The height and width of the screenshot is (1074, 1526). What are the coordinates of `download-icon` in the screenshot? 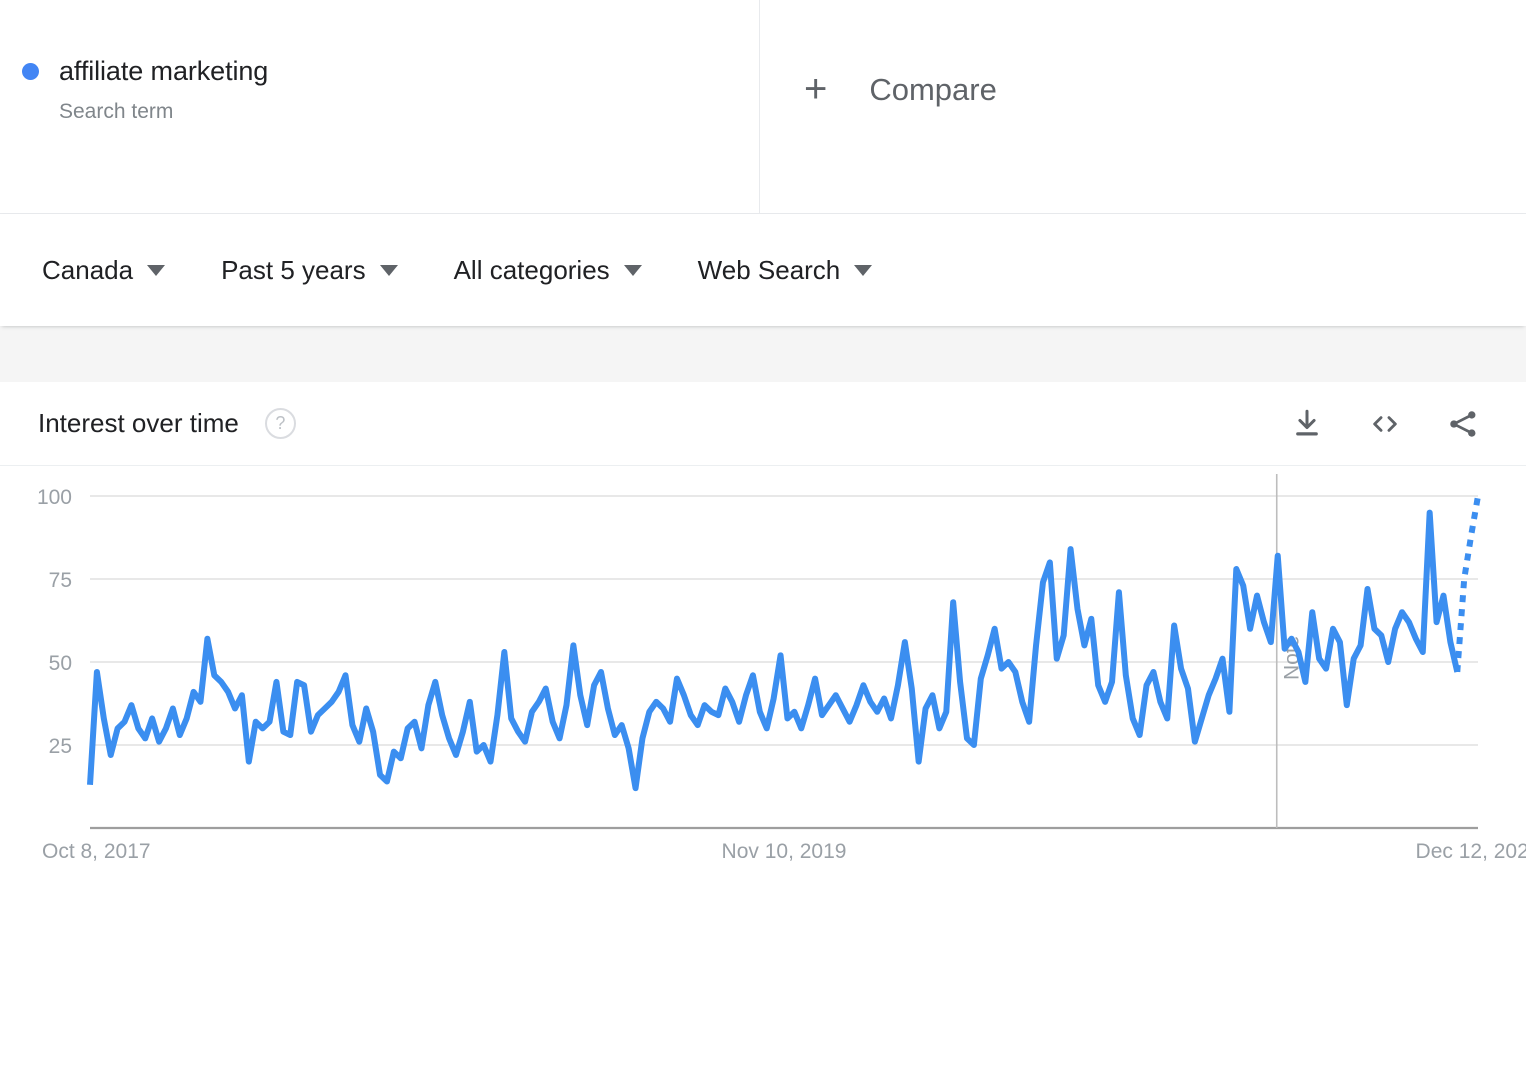 It's located at (1307, 424).